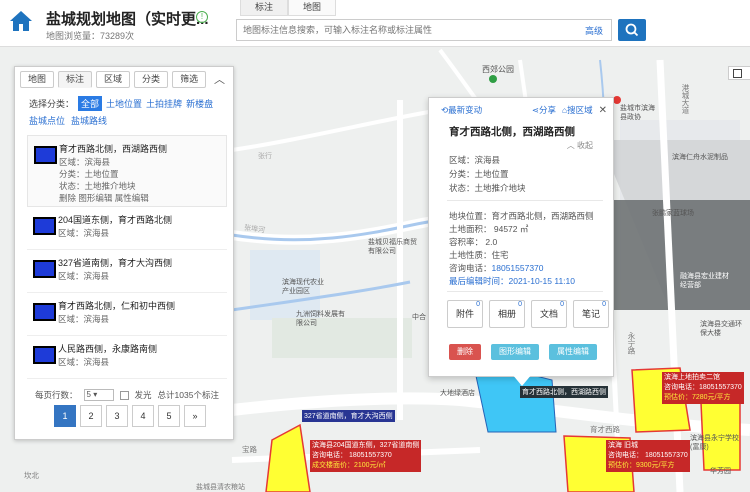 This screenshot has width=750, height=492. What do you see at coordinates (564, 392) in the screenshot?
I see `plot-tag-selected: 育才西路北侧，西湖路西侧` at bounding box center [564, 392].